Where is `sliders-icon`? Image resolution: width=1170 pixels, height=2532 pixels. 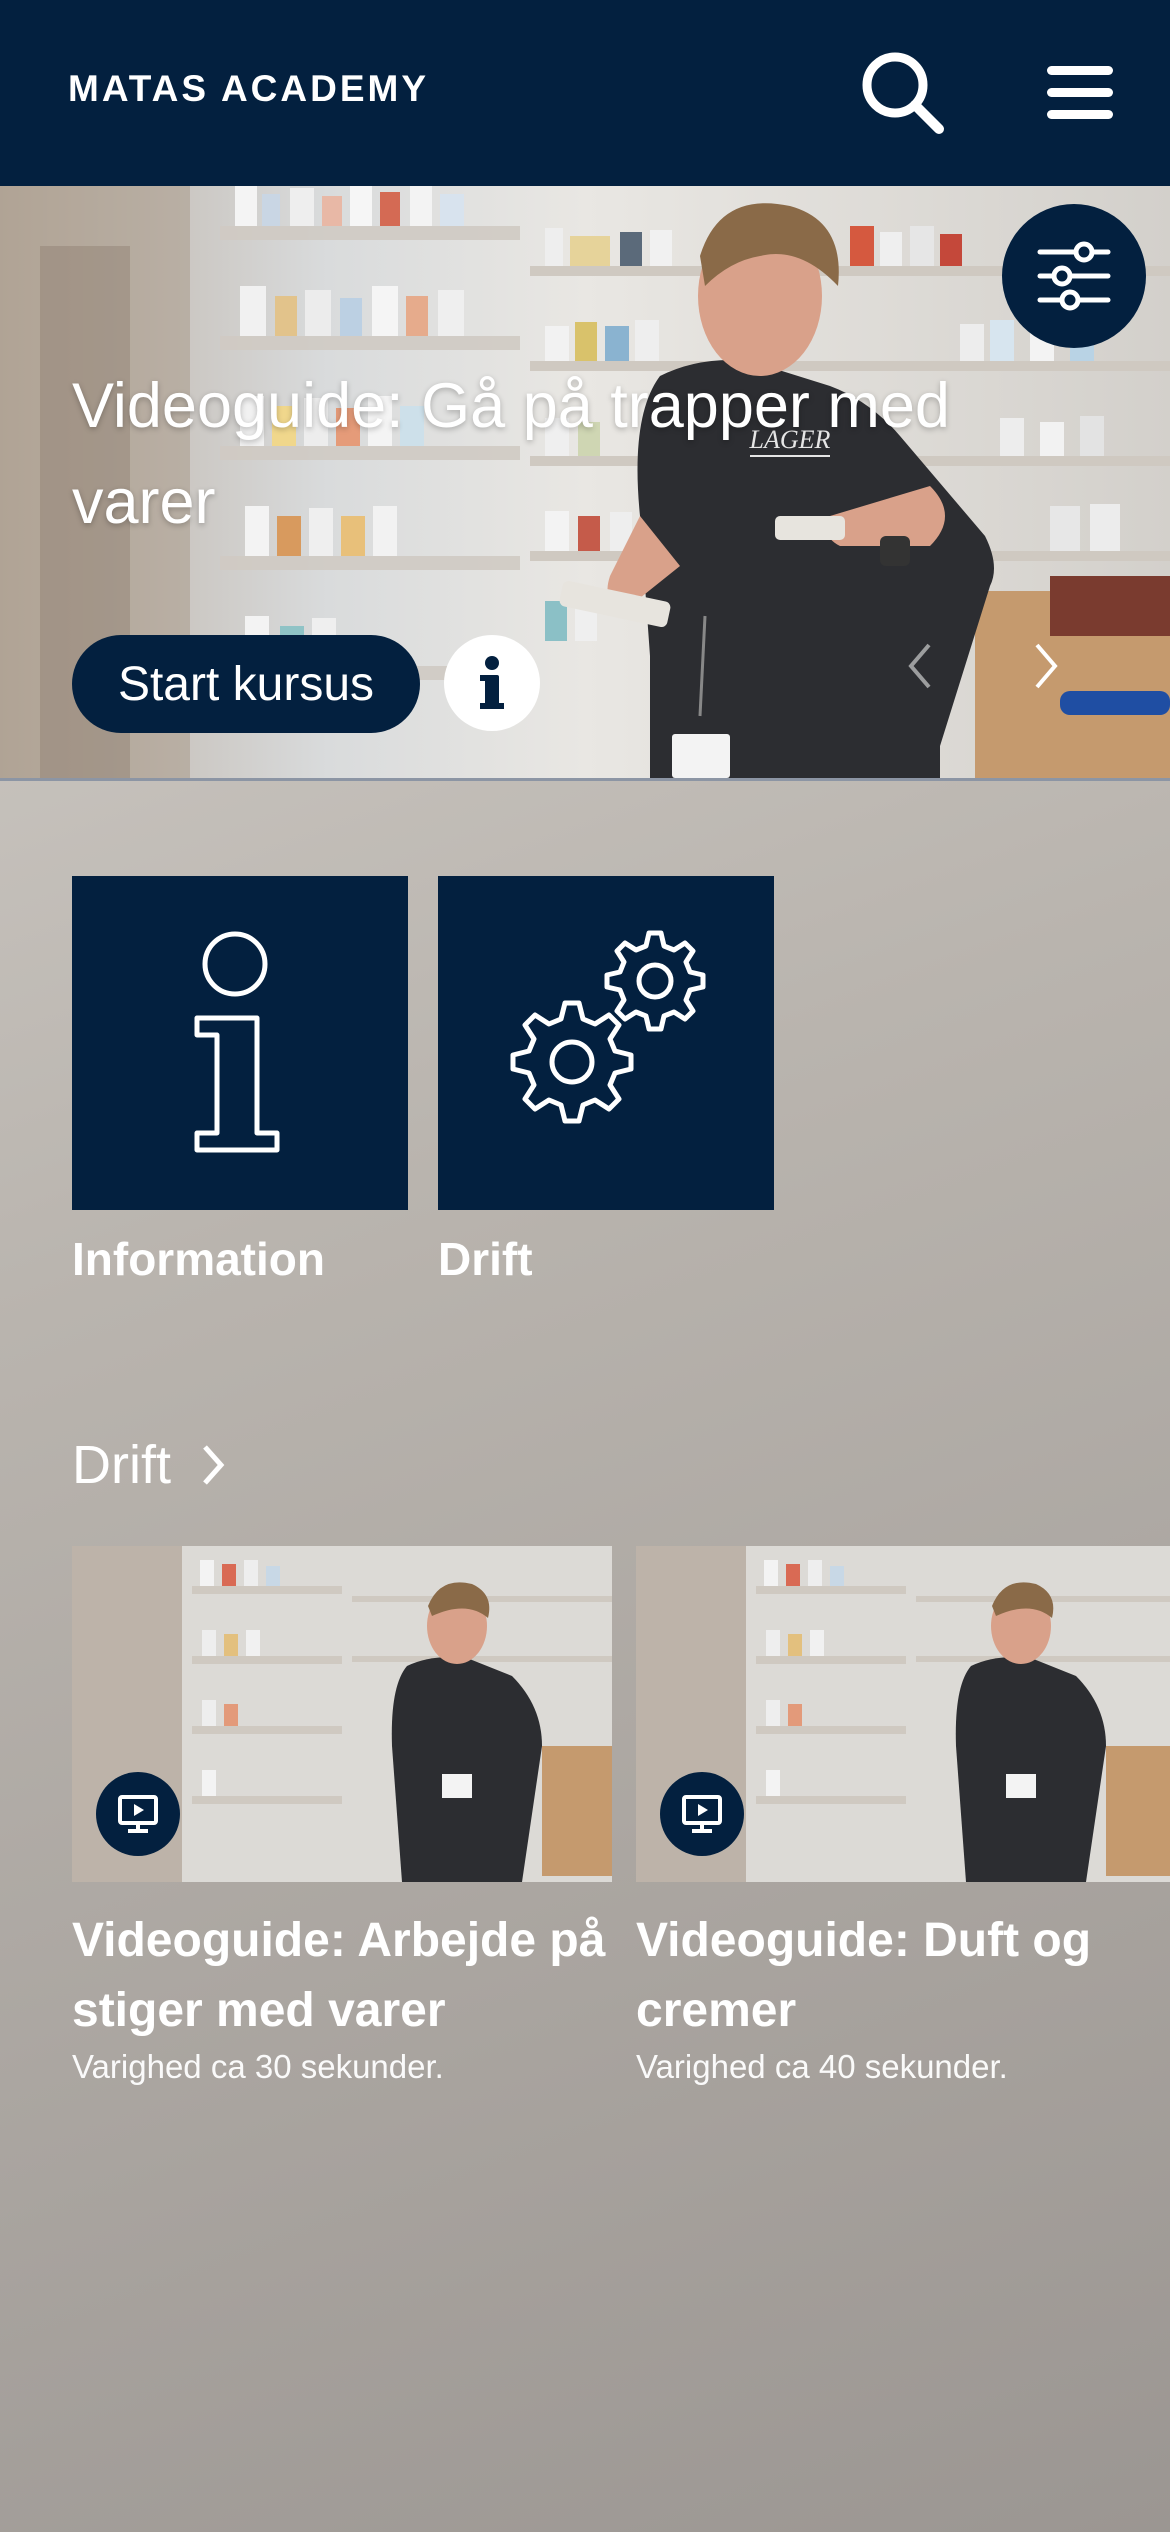 sliders-icon is located at coordinates (1074, 276).